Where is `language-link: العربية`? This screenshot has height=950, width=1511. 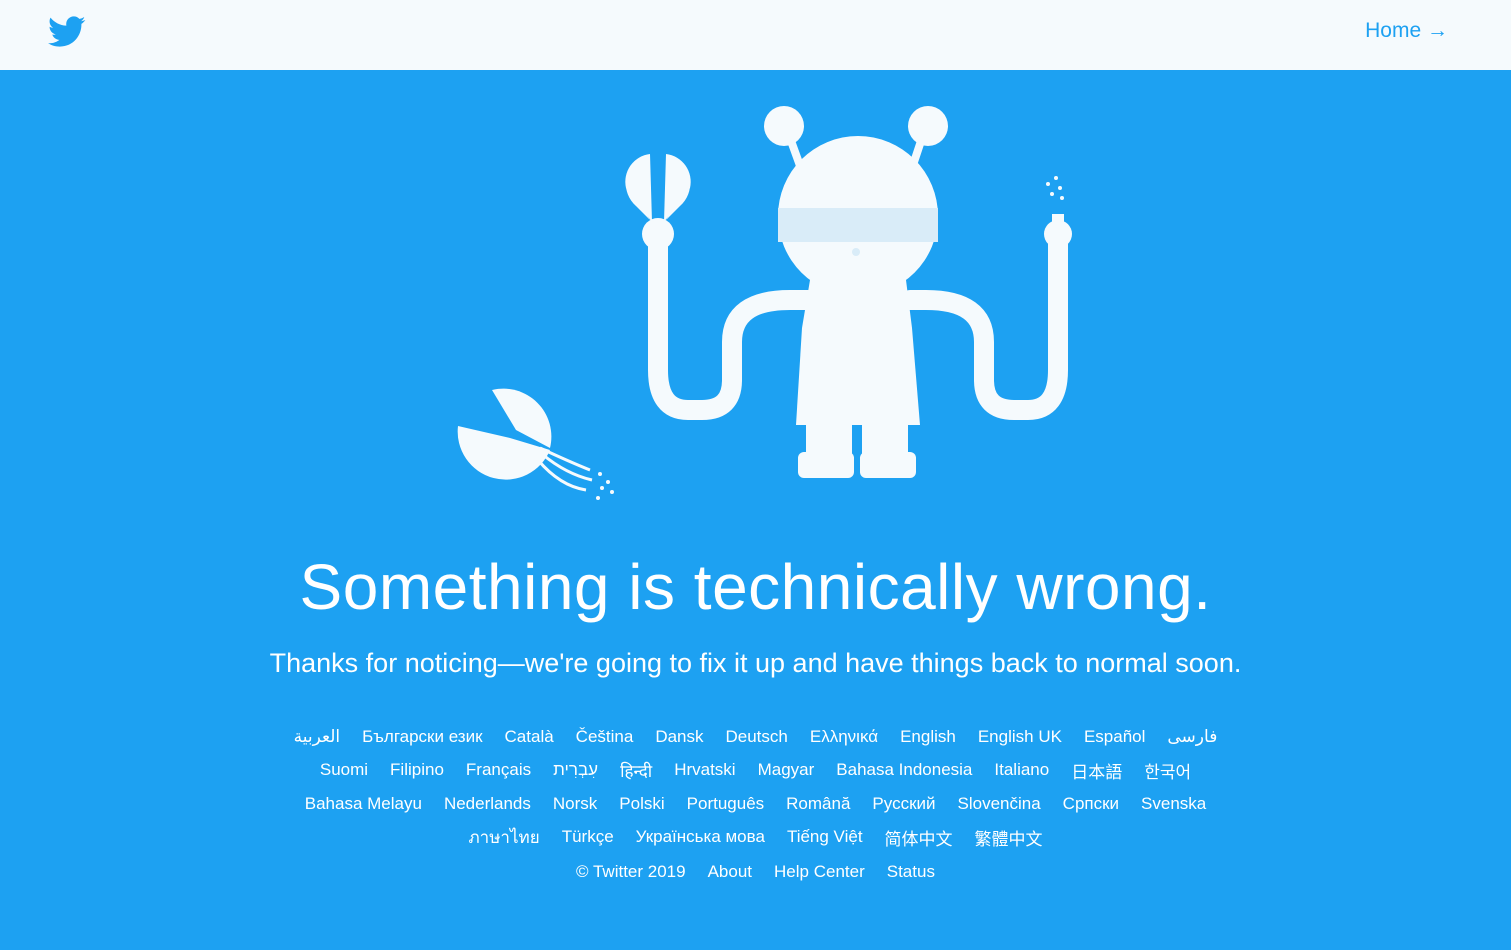 language-link: العربية is located at coordinates (317, 737).